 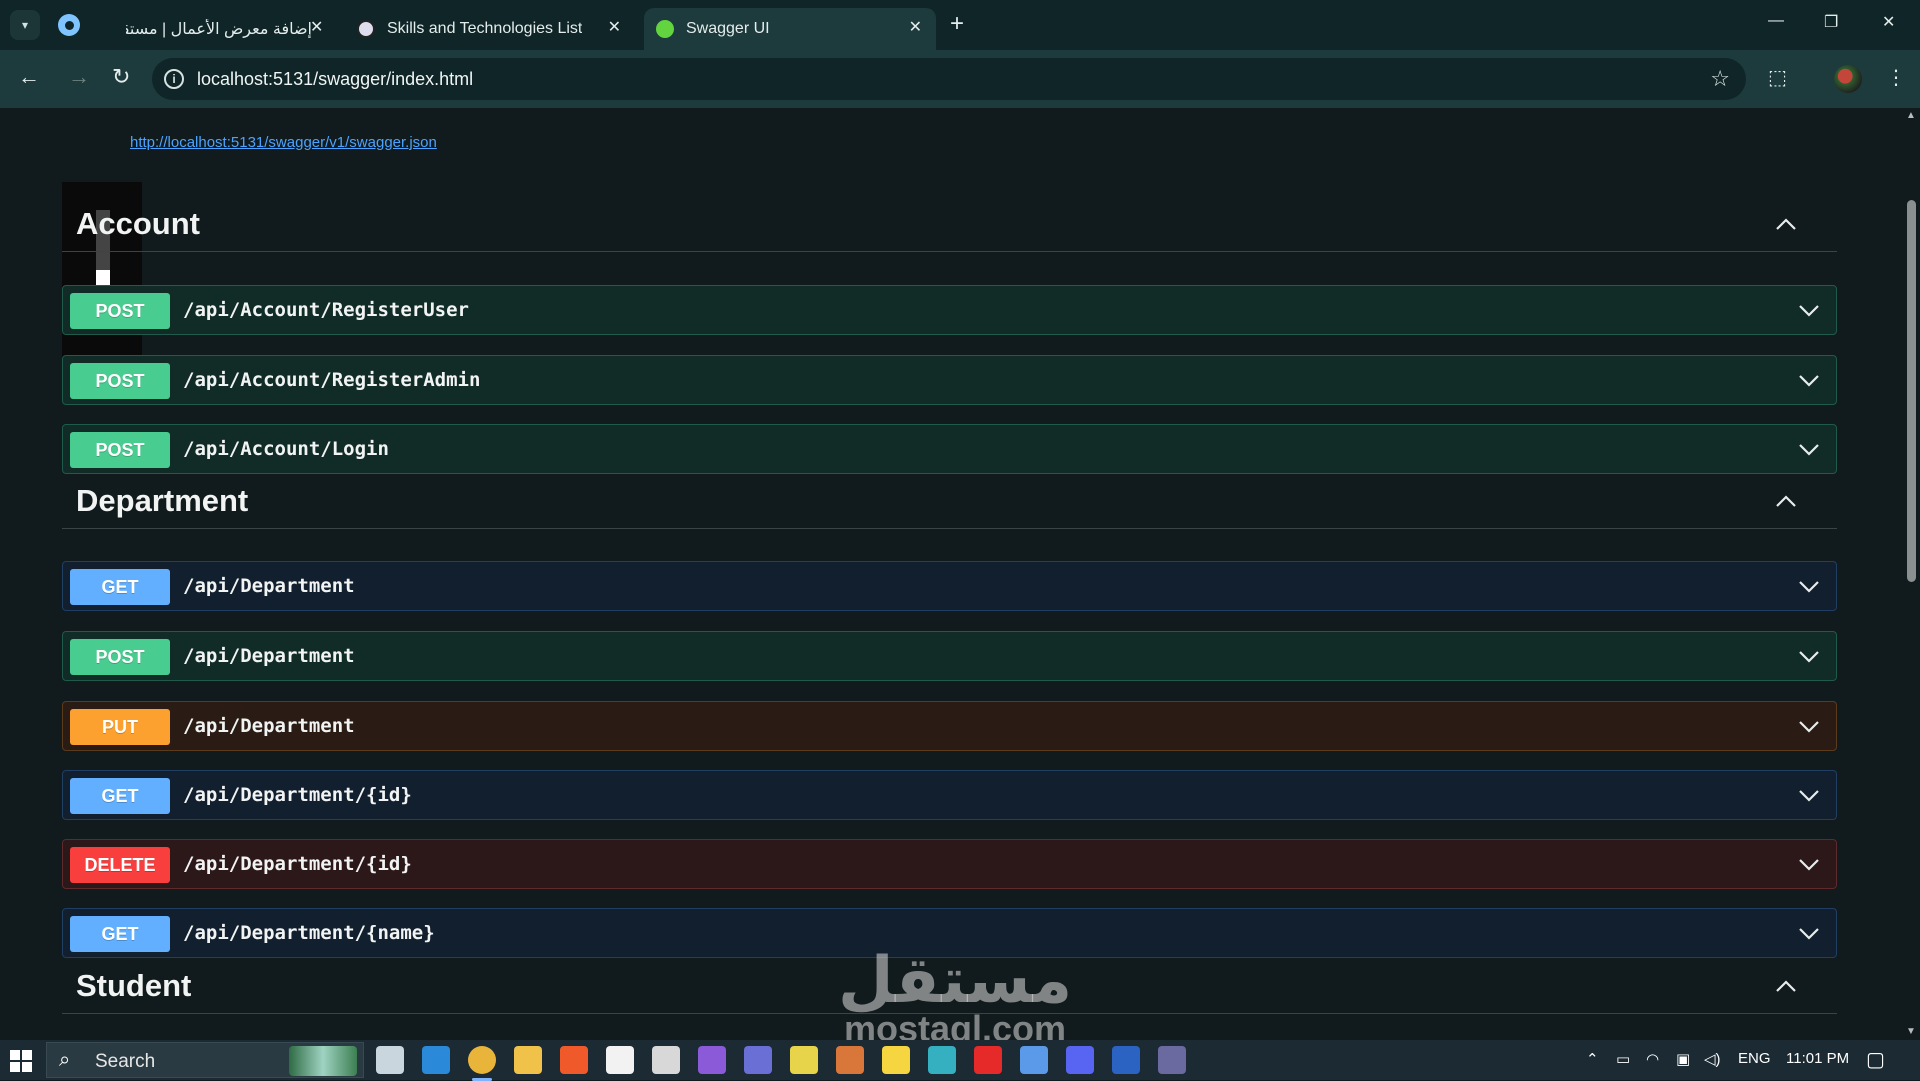 I want to click on section-header-department: Department, so click(x=949, y=501).